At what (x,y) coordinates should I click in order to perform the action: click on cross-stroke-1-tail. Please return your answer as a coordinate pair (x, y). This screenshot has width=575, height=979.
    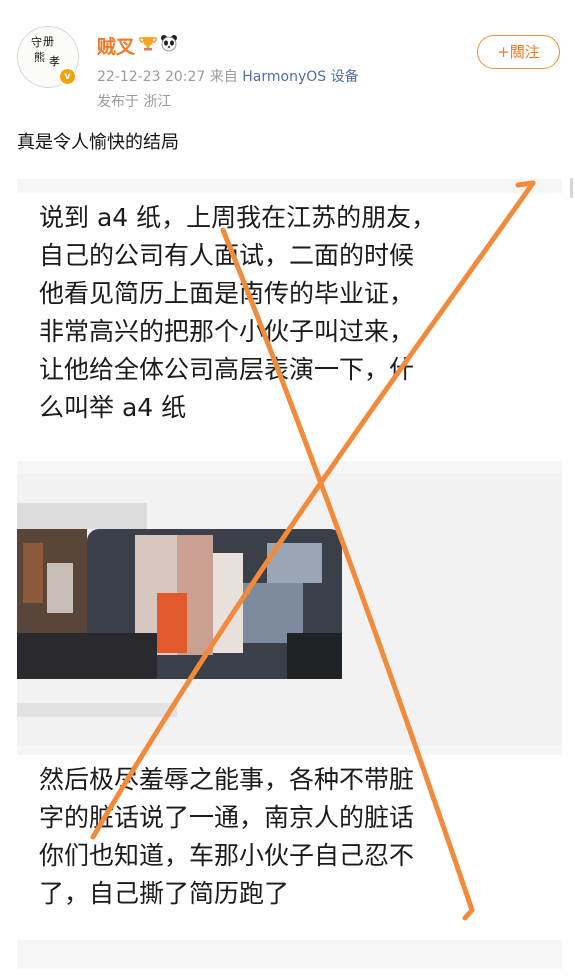
    Looking at the image, I should click on (525, 184).